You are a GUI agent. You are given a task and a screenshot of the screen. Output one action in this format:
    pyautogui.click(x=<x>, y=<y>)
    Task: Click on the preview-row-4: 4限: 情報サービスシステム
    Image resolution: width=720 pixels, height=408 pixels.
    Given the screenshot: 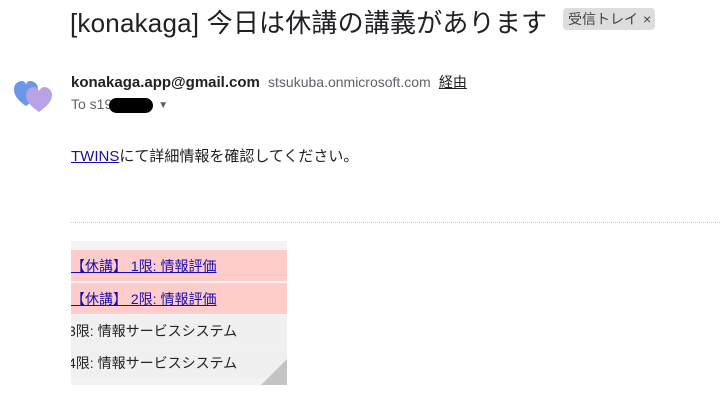 What is the action you would take?
    pyautogui.click(x=179, y=362)
    